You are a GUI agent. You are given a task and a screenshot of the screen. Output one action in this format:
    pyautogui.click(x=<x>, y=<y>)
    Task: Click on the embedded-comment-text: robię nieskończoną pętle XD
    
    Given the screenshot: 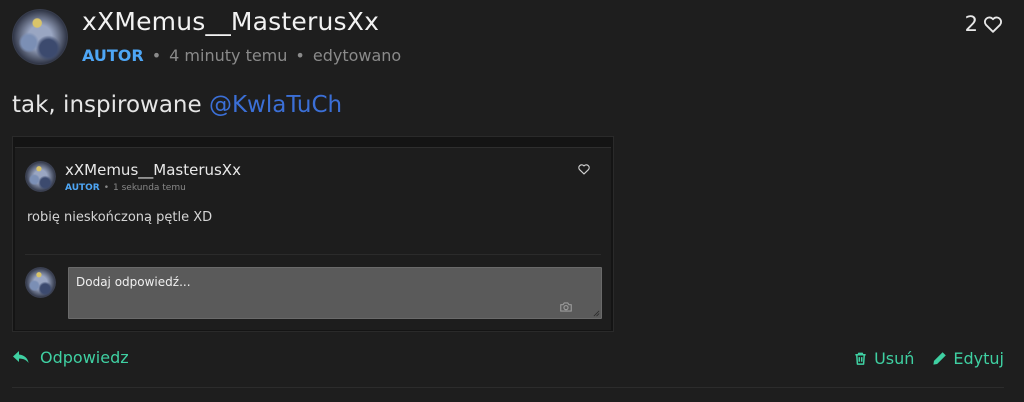 What is the action you would take?
    pyautogui.click(x=120, y=217)
    